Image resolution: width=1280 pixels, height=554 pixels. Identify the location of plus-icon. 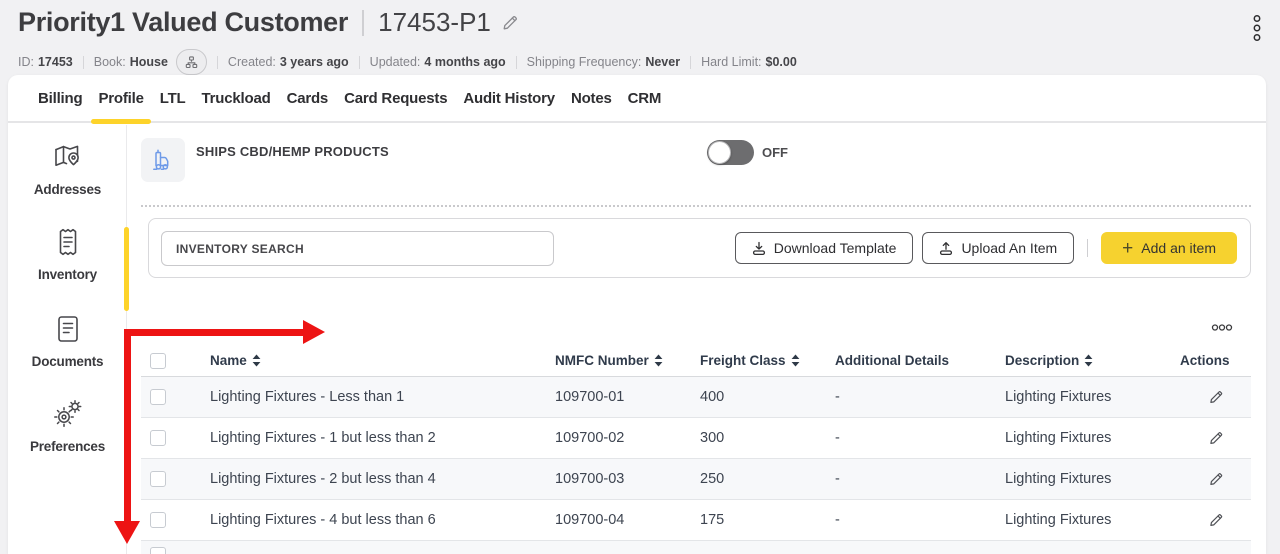
(1127, 248).